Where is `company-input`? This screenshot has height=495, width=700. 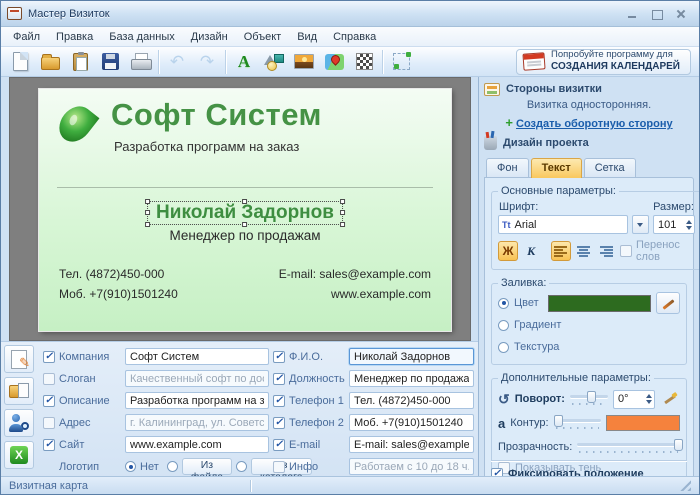 company-input is located at coordinates (197, 356).